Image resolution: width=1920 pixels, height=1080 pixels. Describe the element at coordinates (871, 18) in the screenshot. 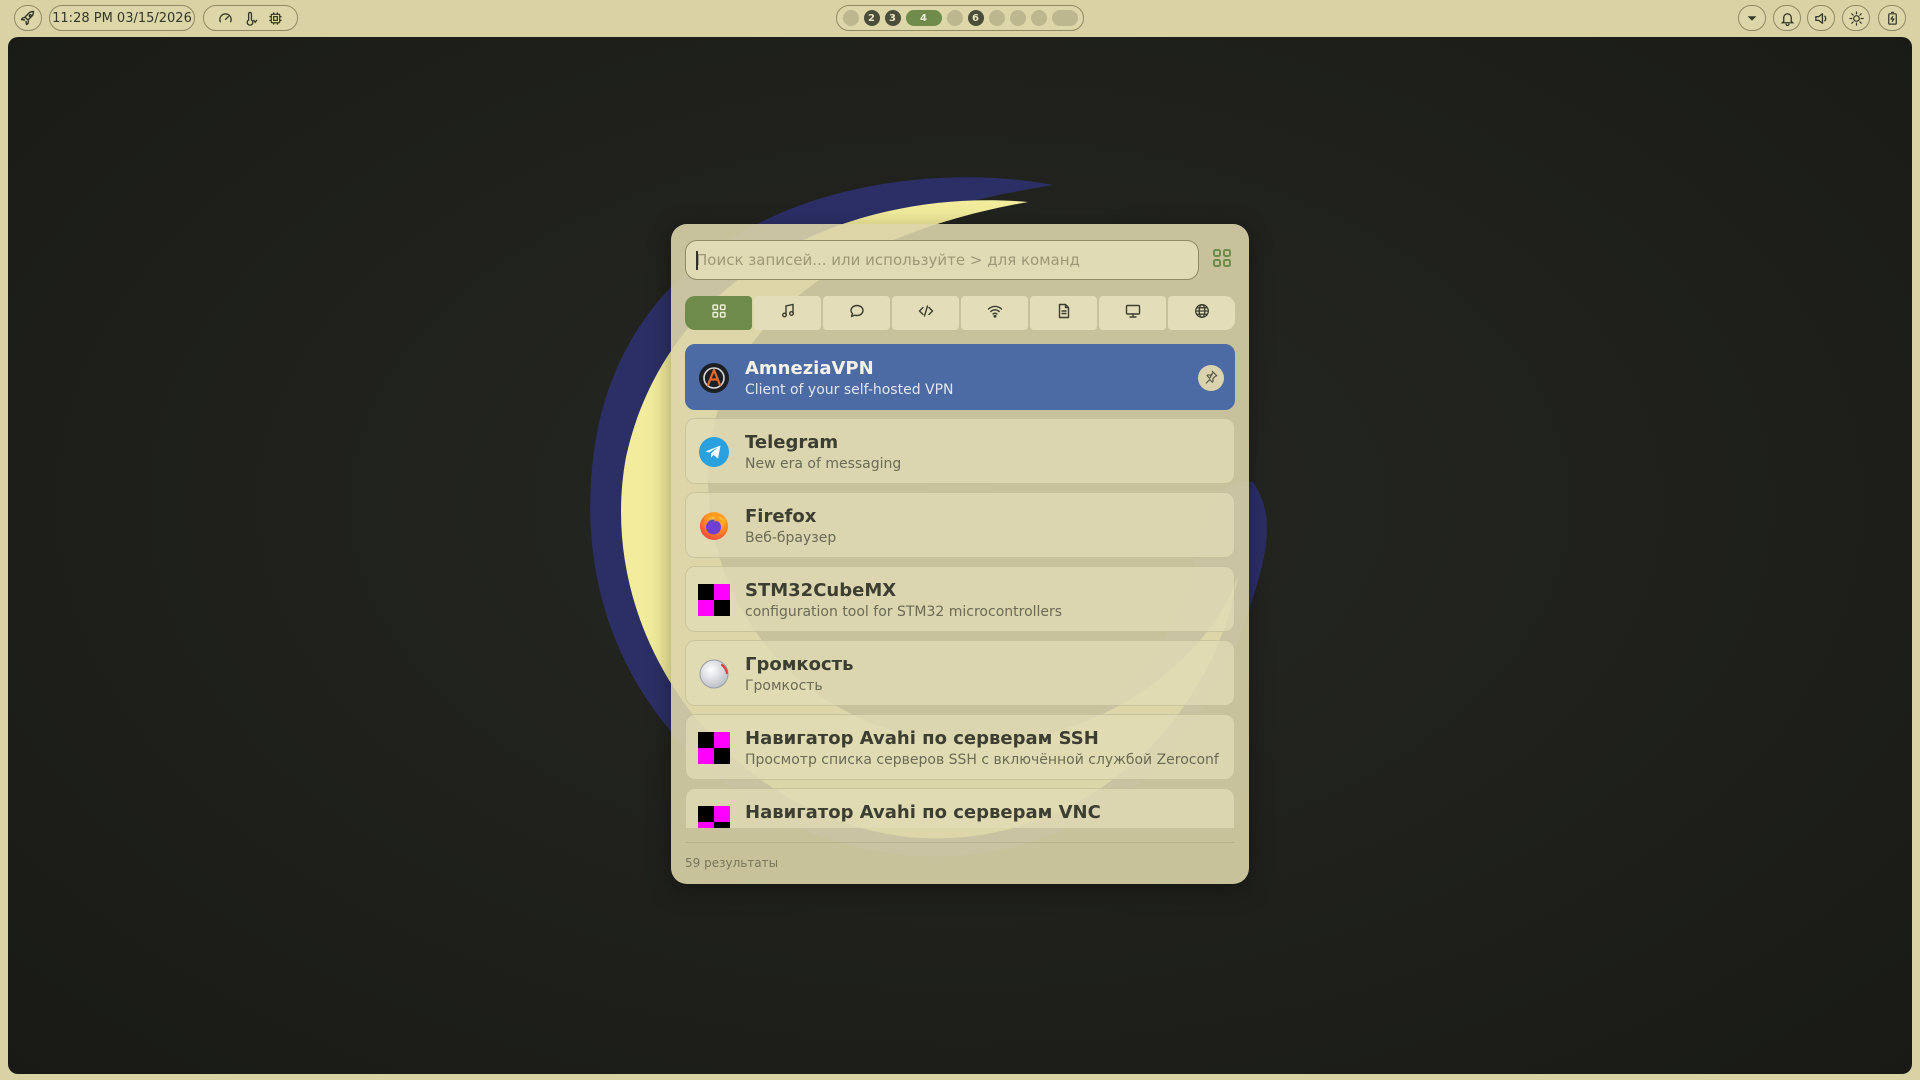

I see `workspace-2: 2` at that location.